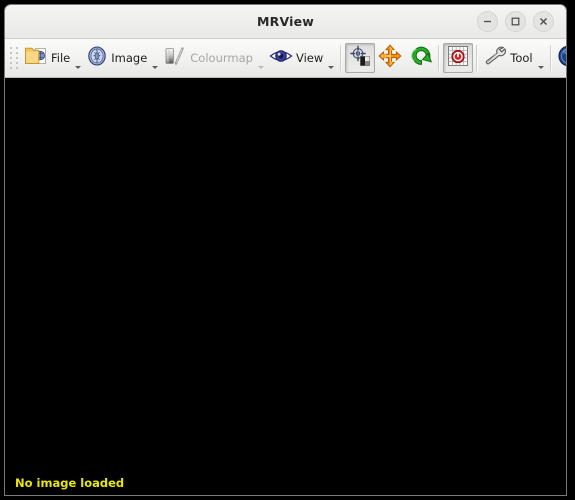 Image resolution: width=575 pixels, height=500 pixels. I want to click on toolbar-menu-arrow-image, so click(155, 58).